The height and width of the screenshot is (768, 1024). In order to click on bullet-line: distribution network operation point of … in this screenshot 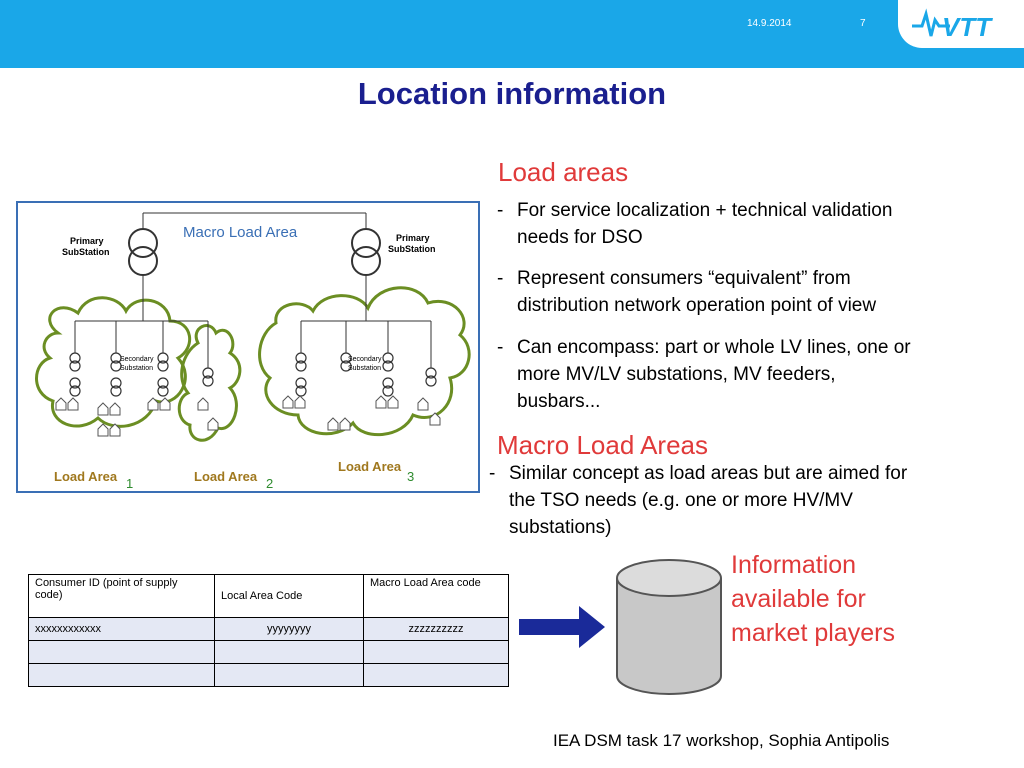, I will do `click(697, 305)`.